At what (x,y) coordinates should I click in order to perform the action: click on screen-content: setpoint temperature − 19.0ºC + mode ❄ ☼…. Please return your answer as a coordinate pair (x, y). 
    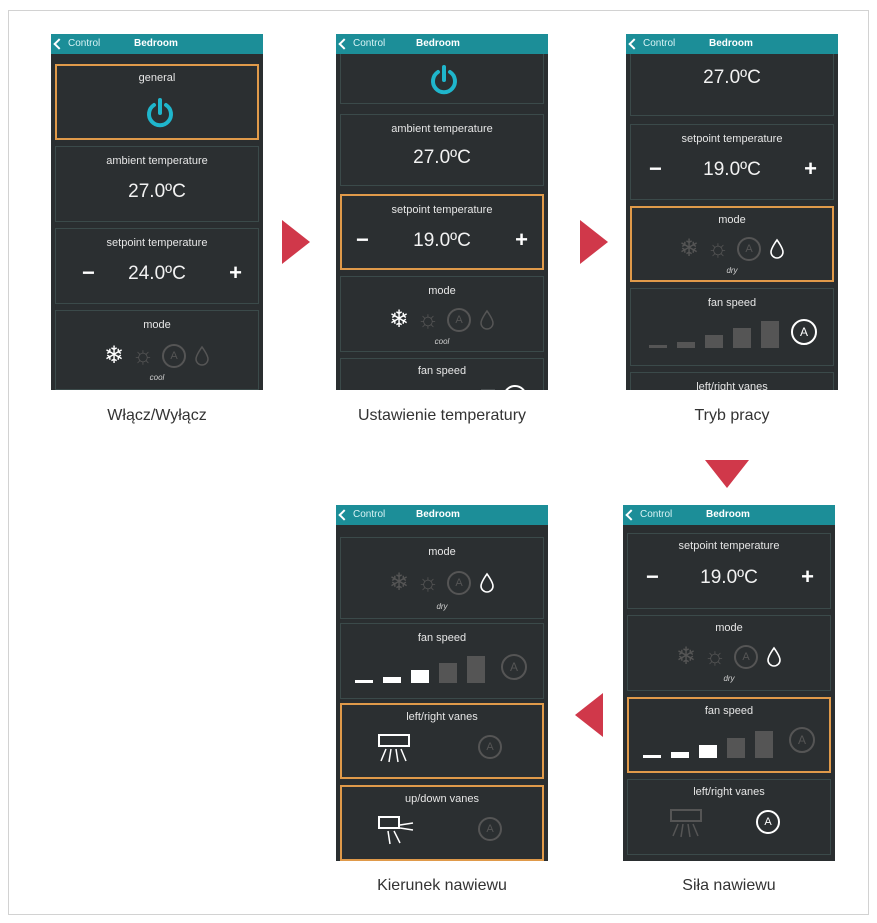
    Looking at the image, I should click on (729, 693).